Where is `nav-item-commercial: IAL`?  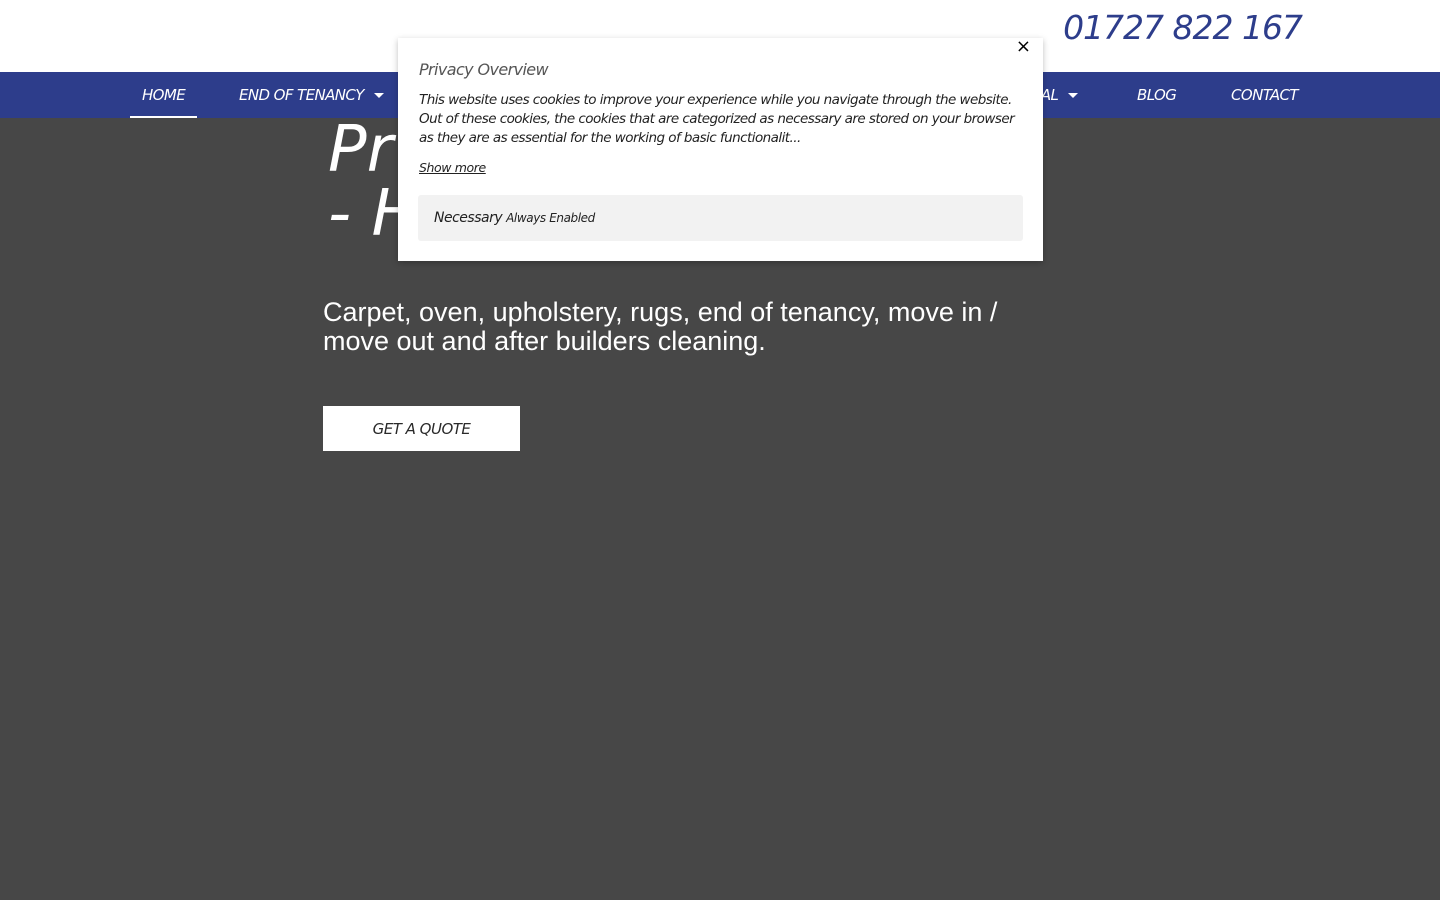
nav-item-commercial: IAL is located at coordinates (1058, 95).